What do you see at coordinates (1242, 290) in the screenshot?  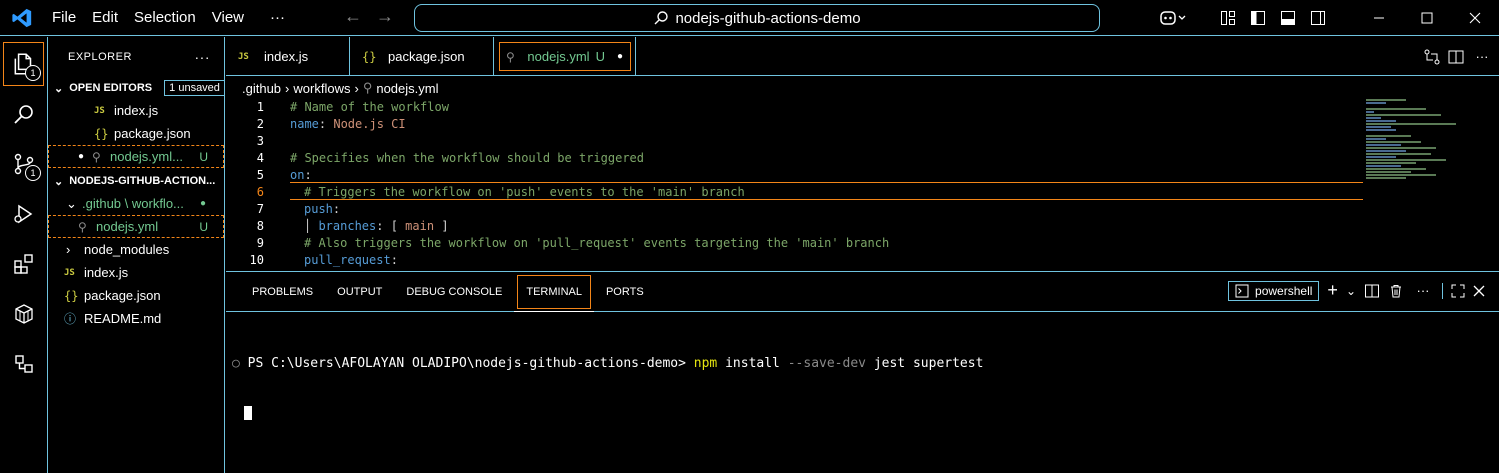 I see `terminal-icon` at bounding box center [1242, 290].